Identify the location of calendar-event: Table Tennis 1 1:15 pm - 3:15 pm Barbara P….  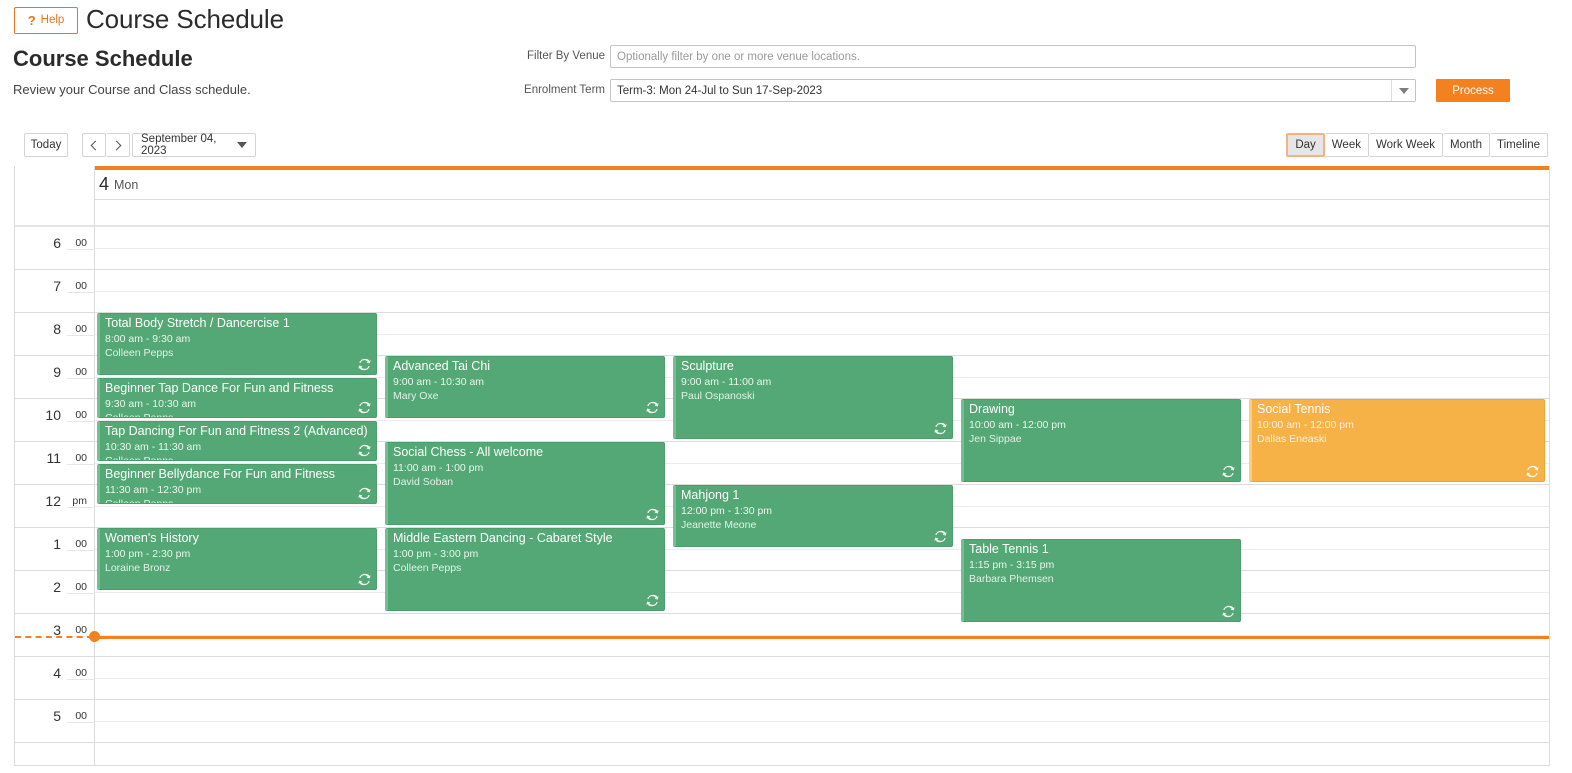
(1101, 580).